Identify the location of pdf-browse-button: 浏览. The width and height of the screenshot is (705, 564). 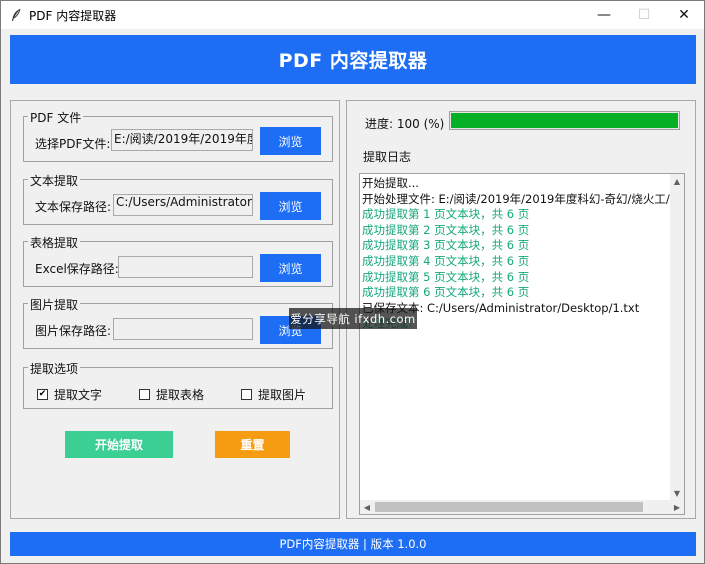
(290, 141).